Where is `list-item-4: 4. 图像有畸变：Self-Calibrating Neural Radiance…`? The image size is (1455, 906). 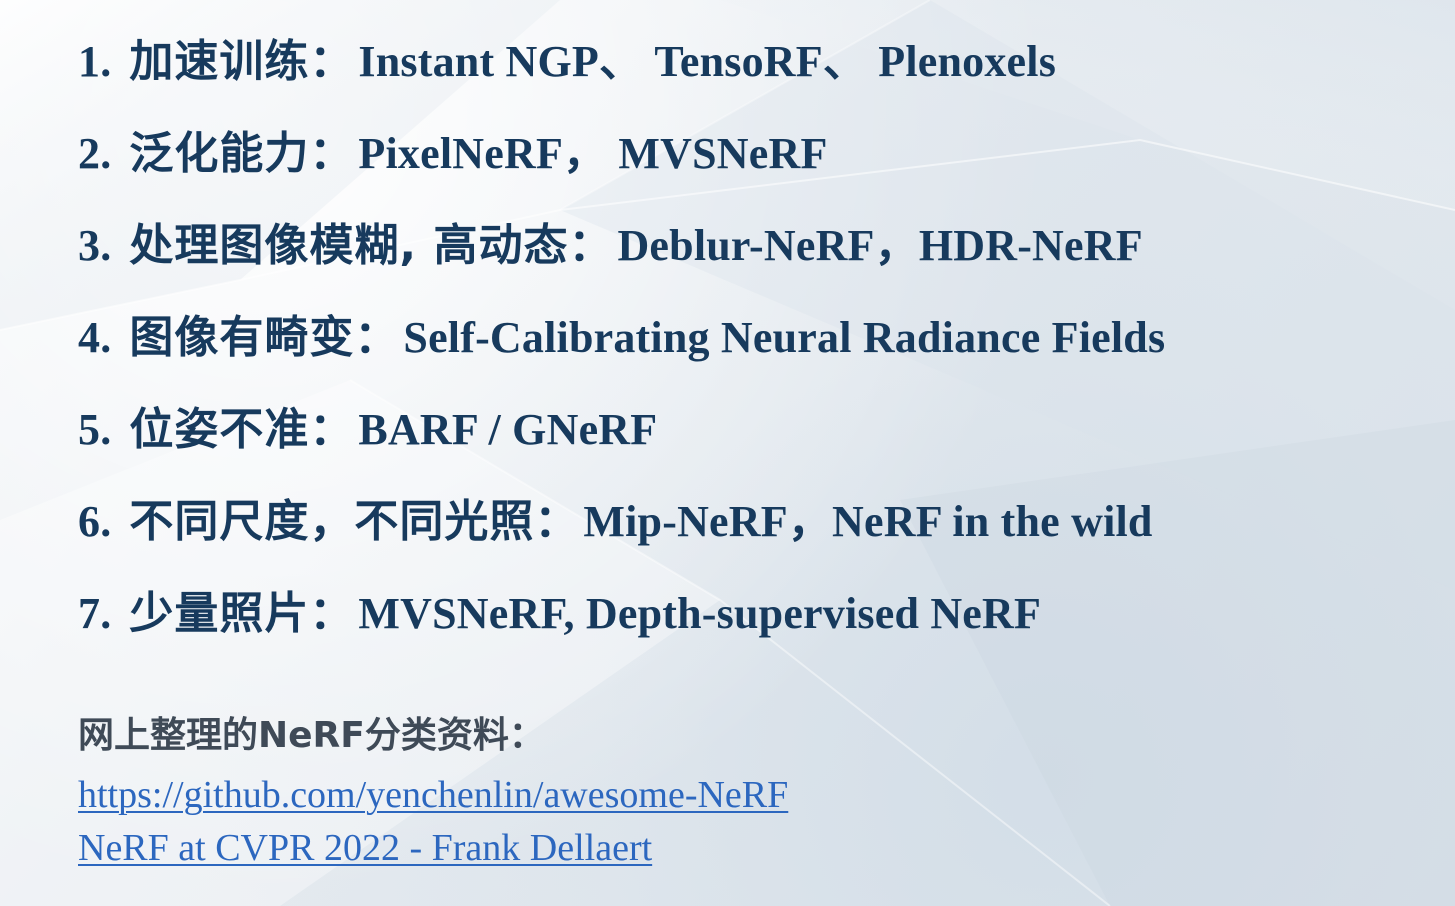 list-item-4: 4. 图像有畸变：Self-Calibrating Neural Radiance… is located at coordinates (621, 338).